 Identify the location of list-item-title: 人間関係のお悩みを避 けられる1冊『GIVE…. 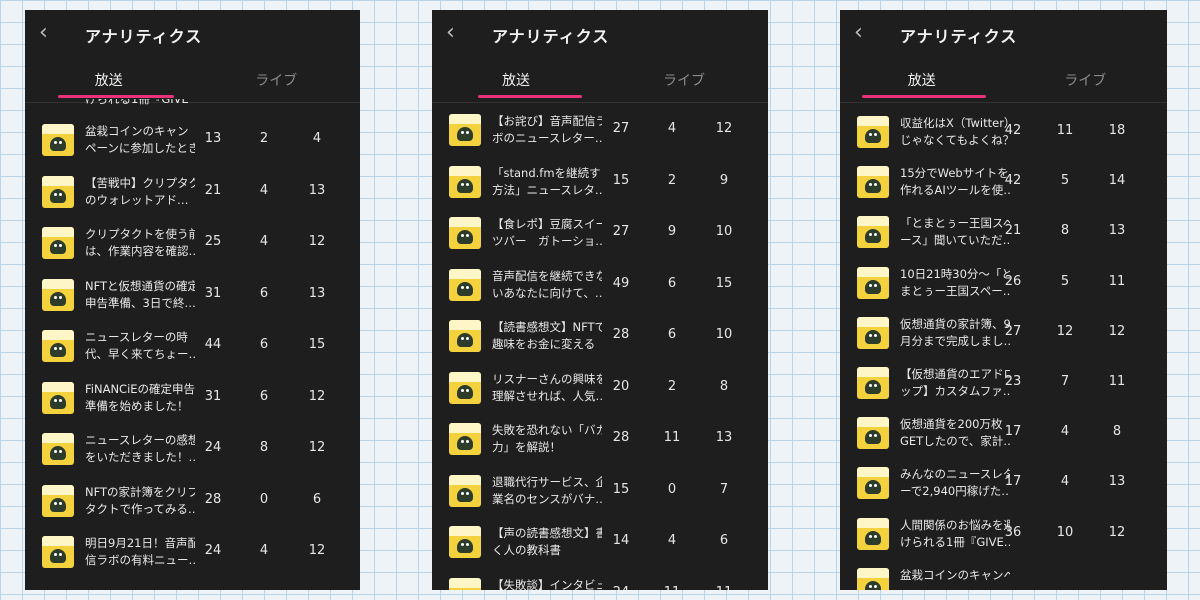
(955, 533).